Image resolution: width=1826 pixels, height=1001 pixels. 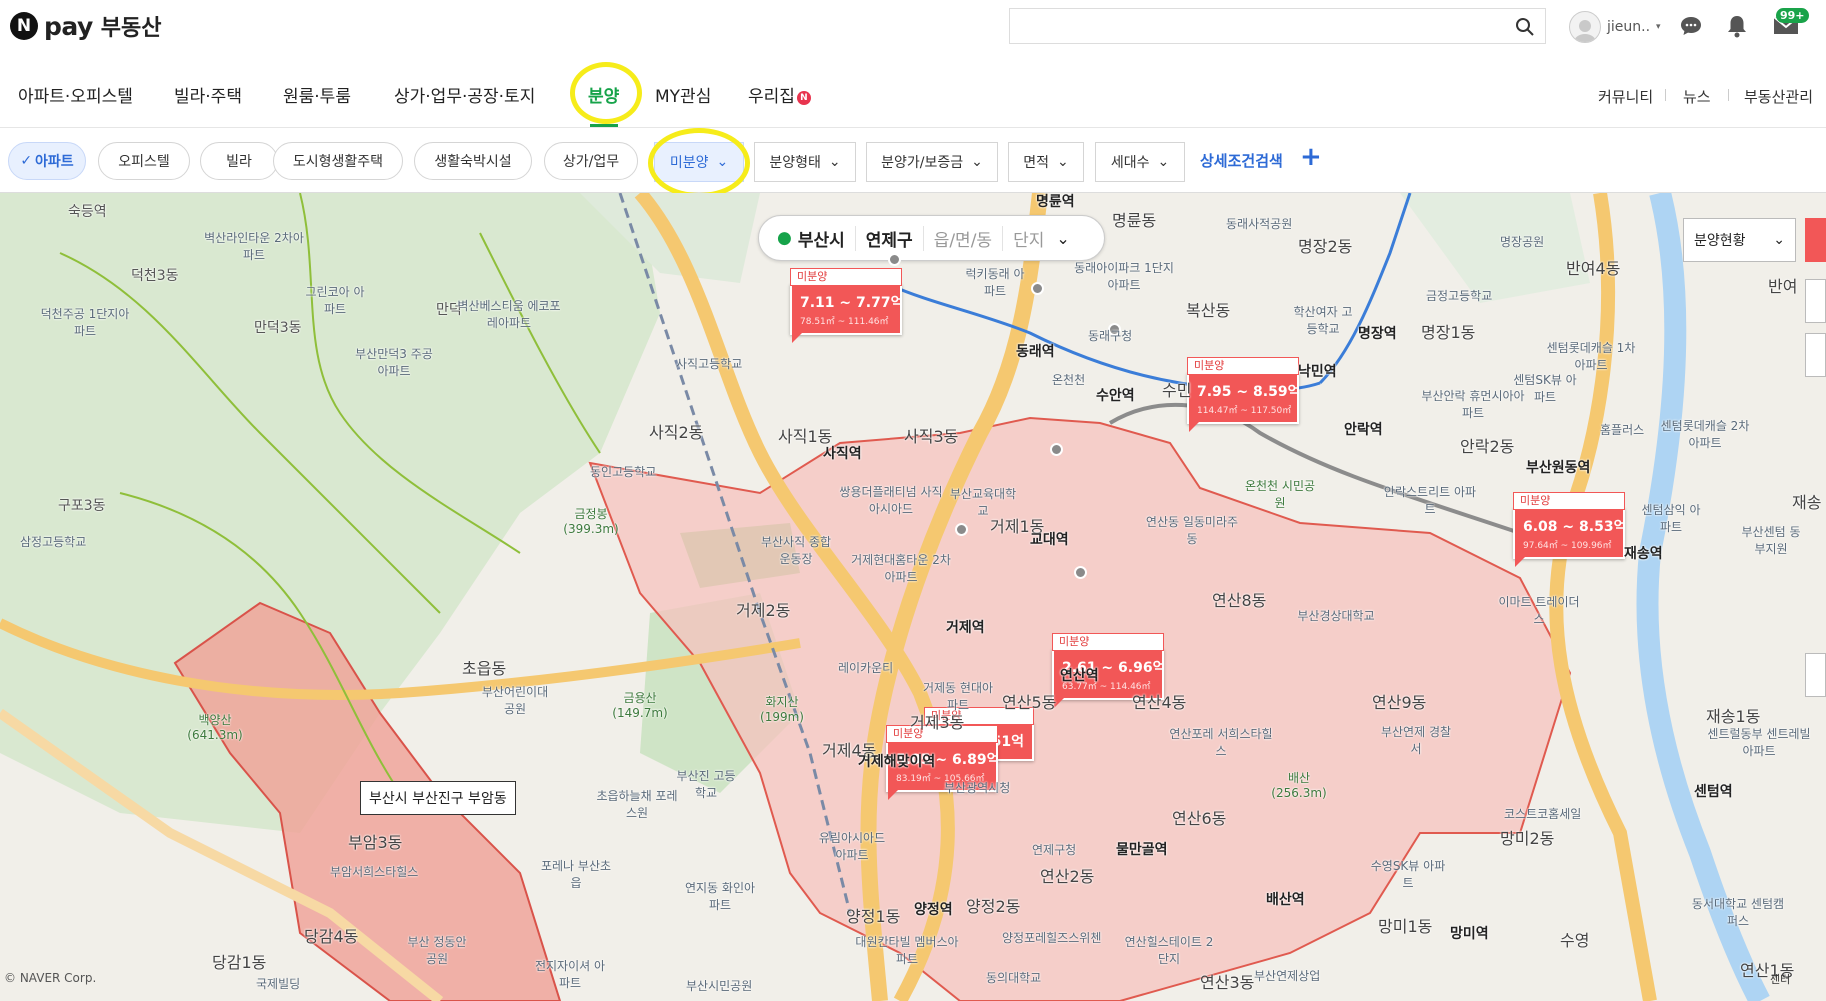 I want to click on chip-officetel: 오피스텔, so click(x=144, y=161).